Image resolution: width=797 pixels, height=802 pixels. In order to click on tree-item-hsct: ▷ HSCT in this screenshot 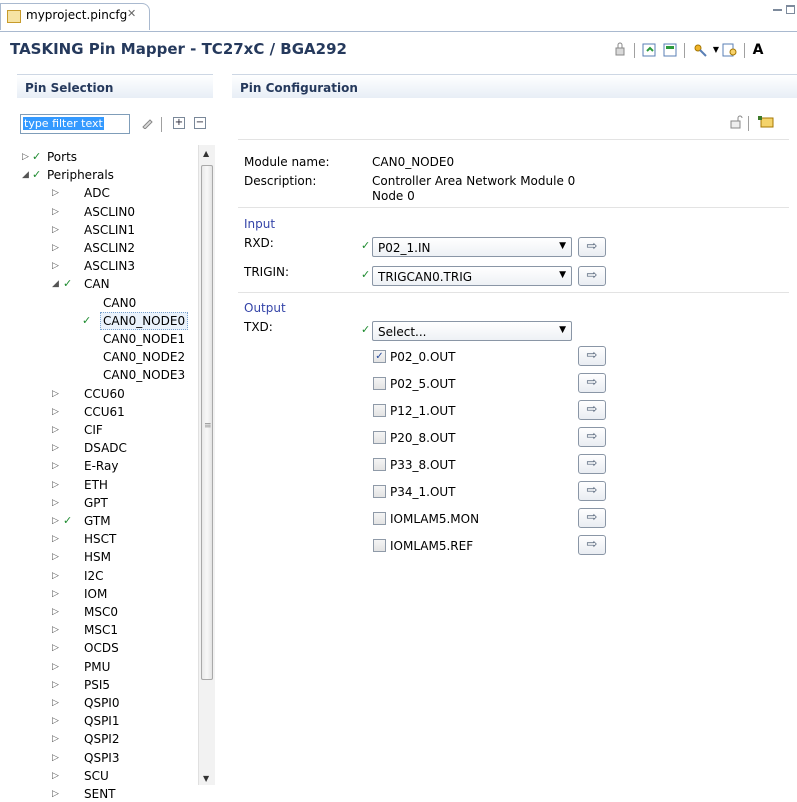, I will do `click(107, 539)`.